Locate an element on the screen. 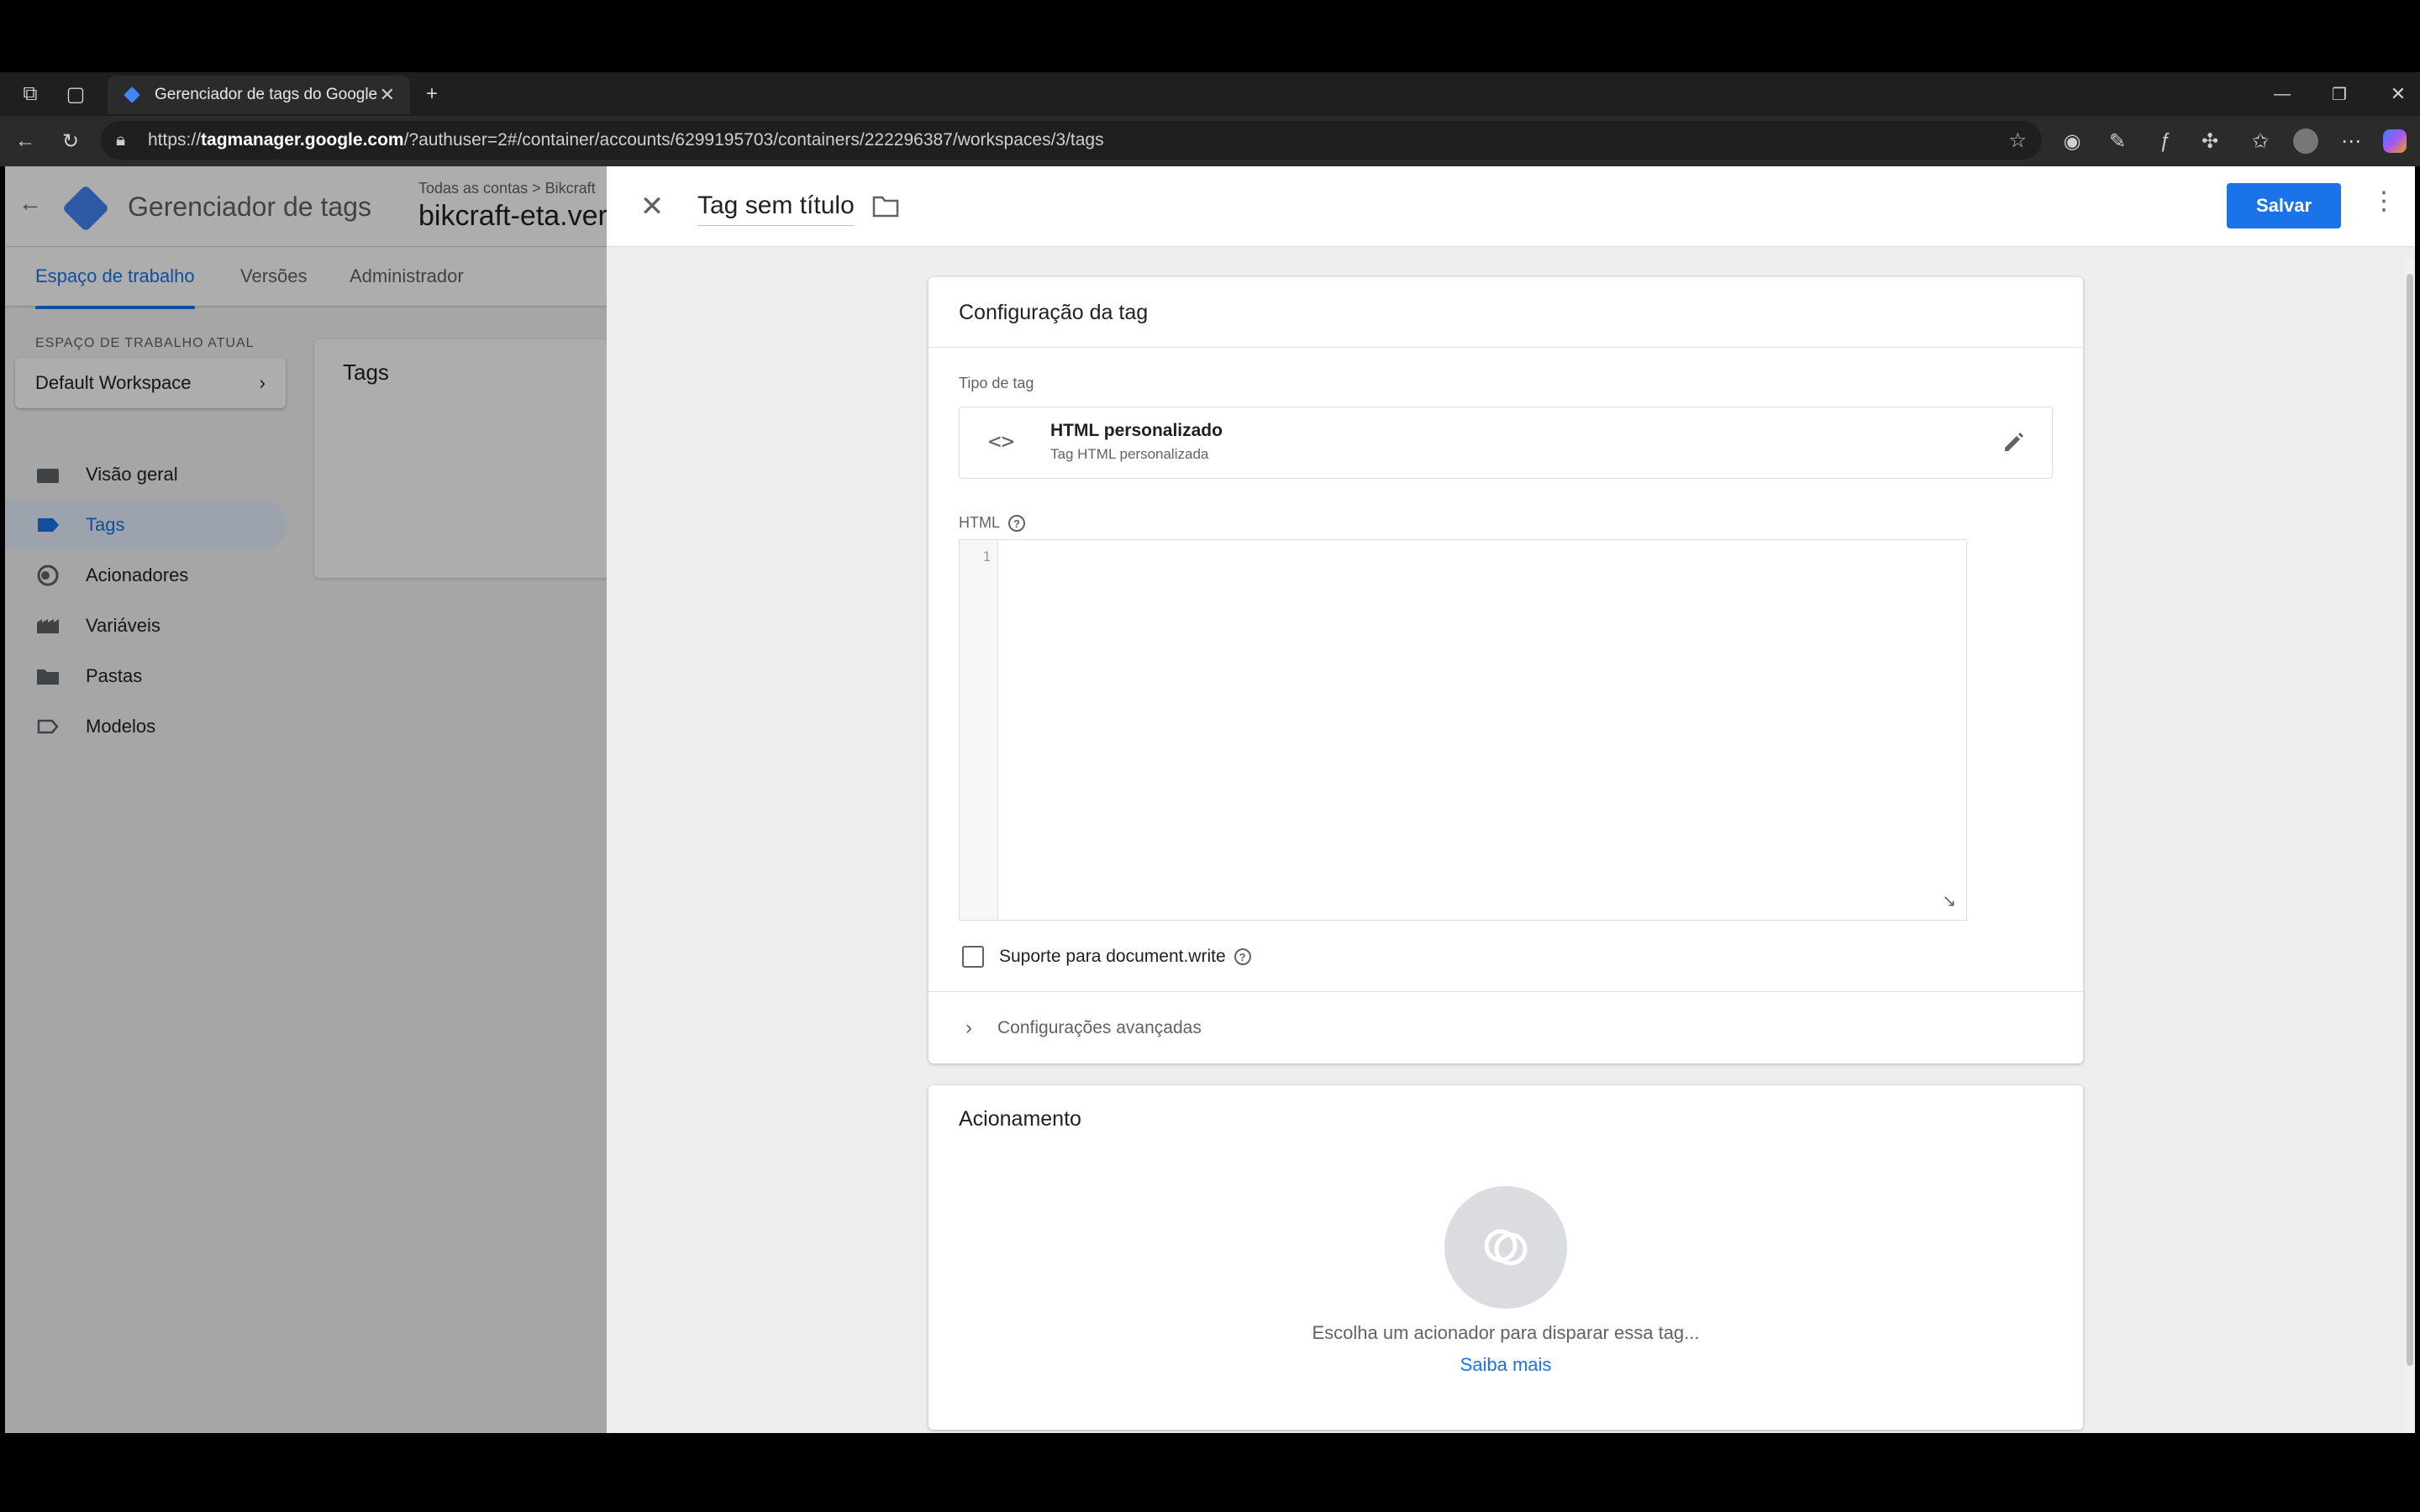 This screenshot has width=2420, height=1512. profile-avatar is located at coordinates (2306, 141).